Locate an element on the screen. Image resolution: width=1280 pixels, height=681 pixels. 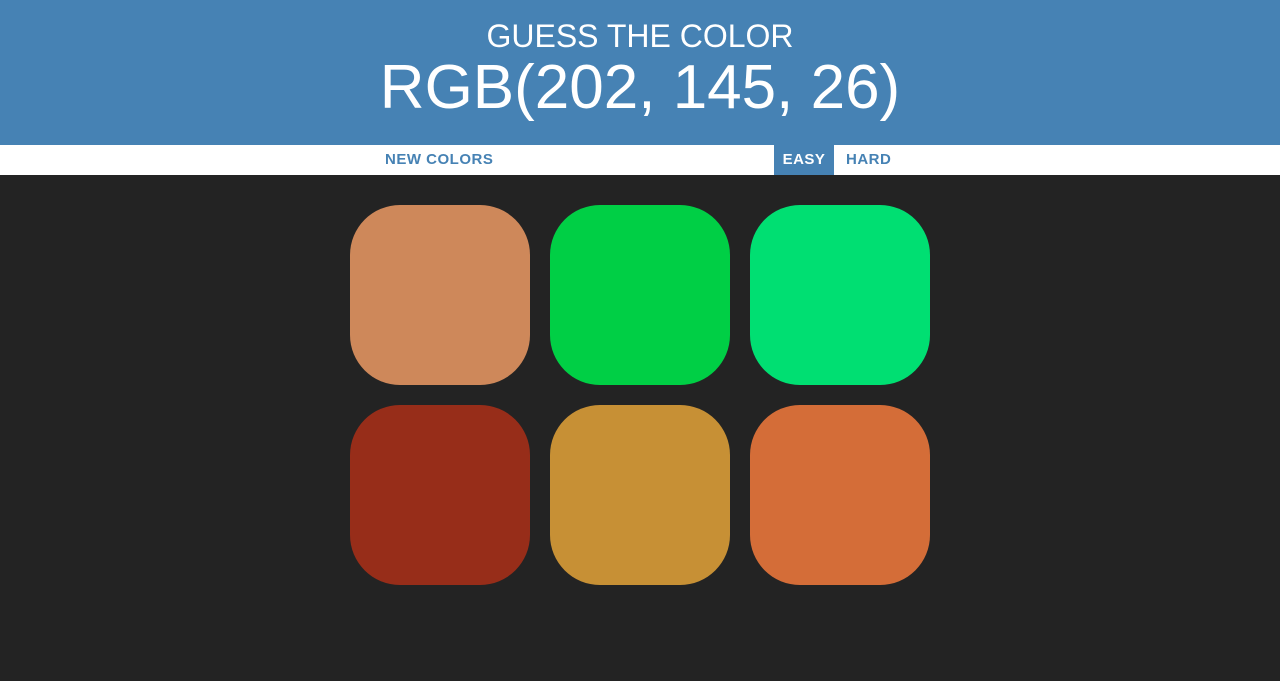
control-stripe: NEW COLORS EASY HARD is located at coordinates (640, 160).